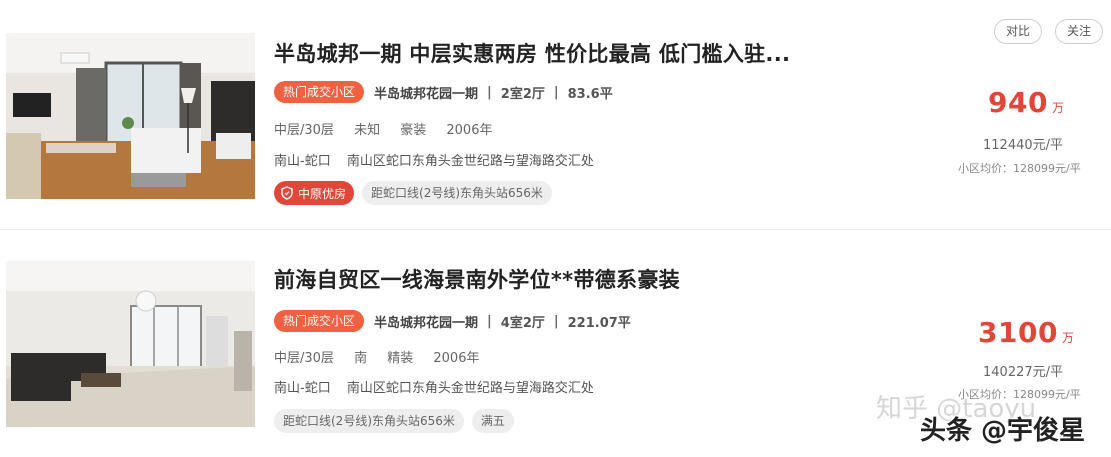  Describe the element at coordinates (1003, 431) in the screenshot. I see `toutiao-watermark: 头条 @宇俊星` at that location.